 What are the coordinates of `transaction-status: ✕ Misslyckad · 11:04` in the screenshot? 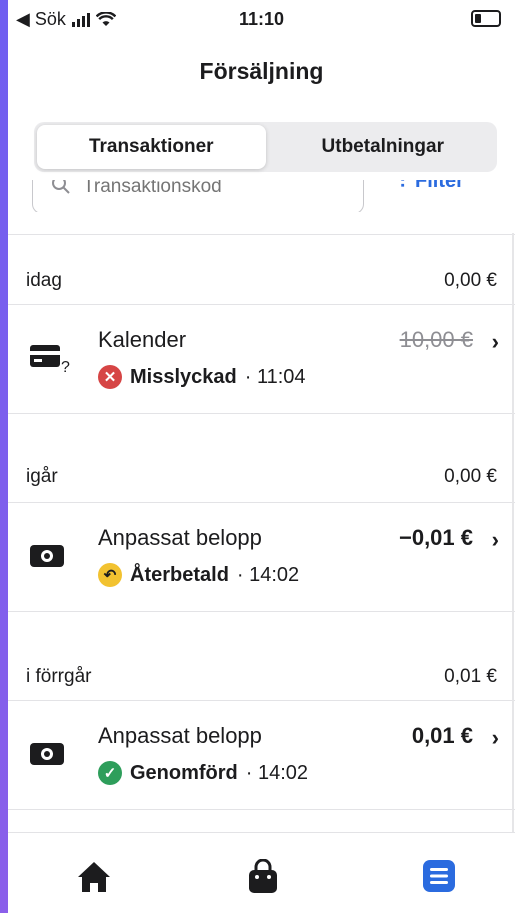 It's located at (202, 377).